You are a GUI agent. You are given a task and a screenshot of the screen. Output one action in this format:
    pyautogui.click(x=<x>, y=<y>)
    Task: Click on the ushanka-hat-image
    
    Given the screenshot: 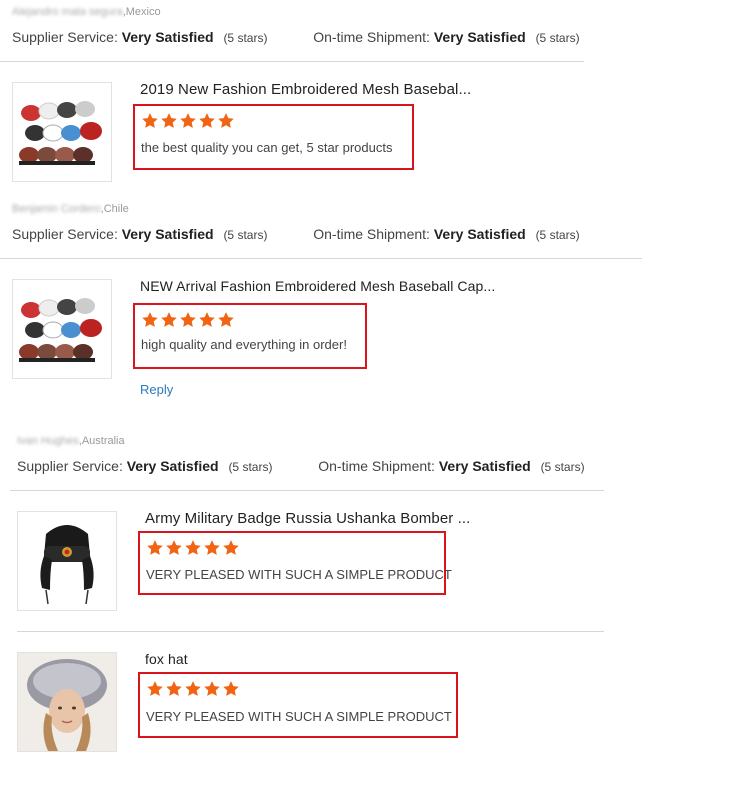 What is the action you would take?
    pyautogui.click(x=67, y=561)
    